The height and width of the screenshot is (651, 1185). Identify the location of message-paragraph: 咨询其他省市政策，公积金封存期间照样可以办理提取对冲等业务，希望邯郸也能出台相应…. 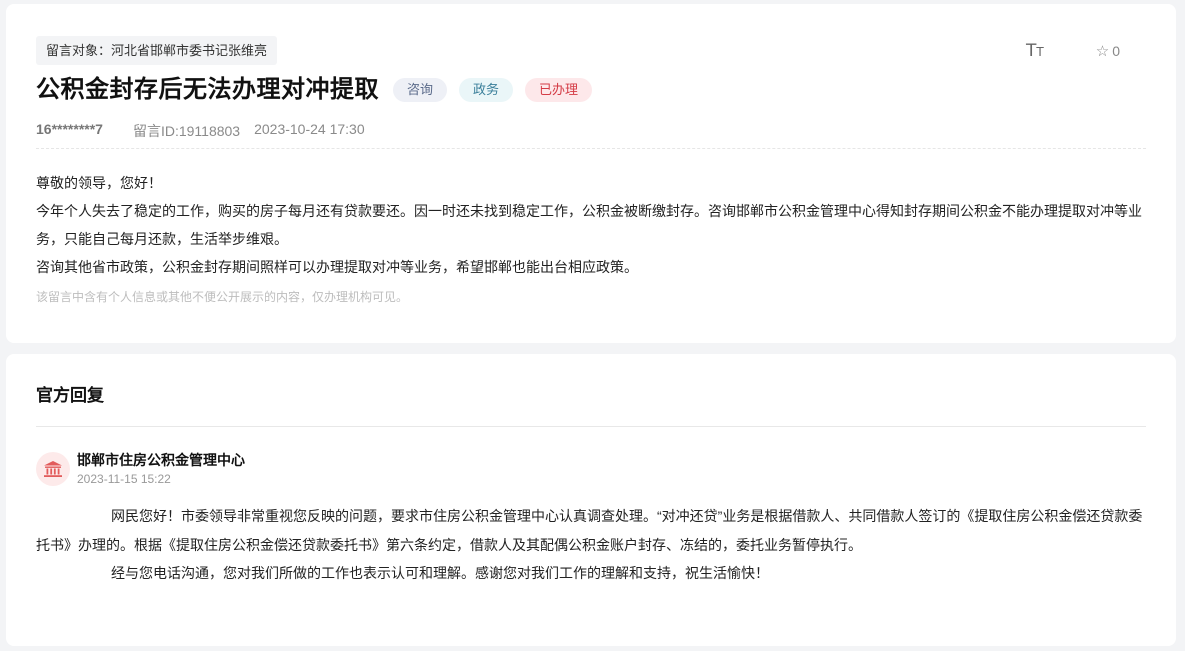
(337, 267).